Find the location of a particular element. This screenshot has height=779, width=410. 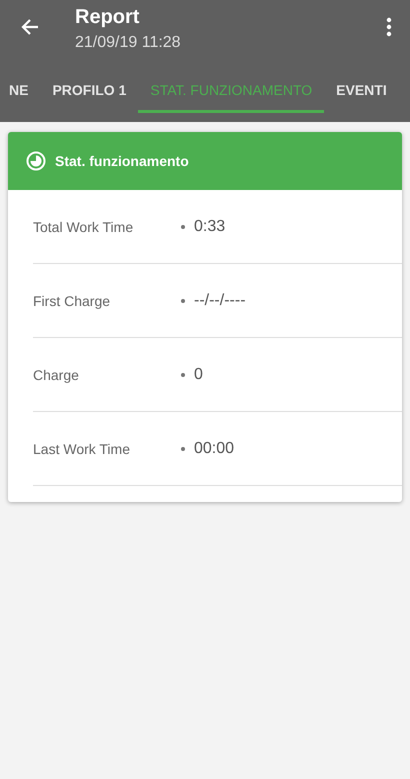

tab: NE is located at coordinates (20, 90).